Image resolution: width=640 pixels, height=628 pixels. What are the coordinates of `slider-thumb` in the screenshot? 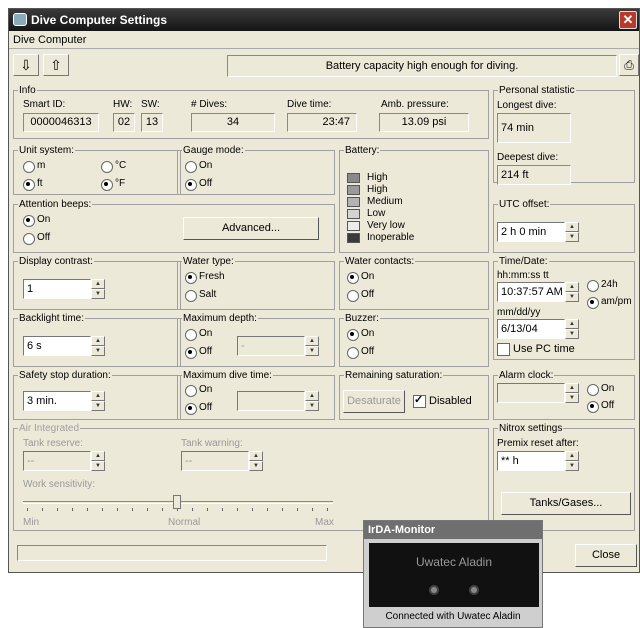 It's located at (177, 502).